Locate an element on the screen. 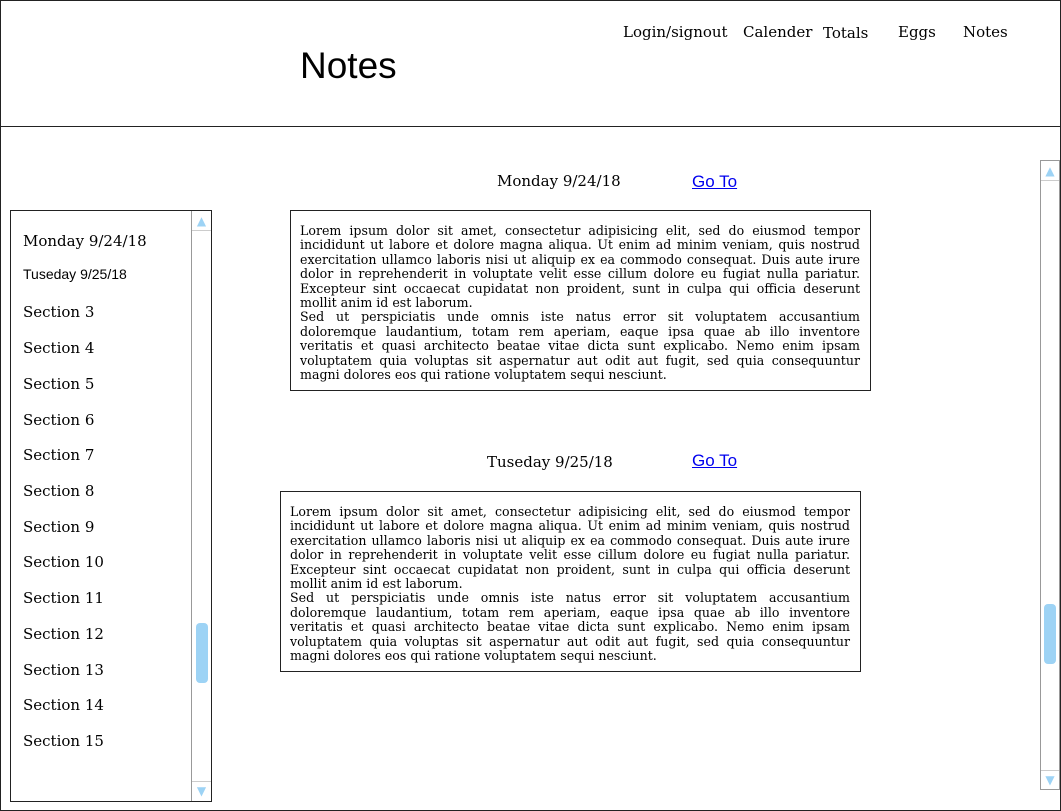  sidebar-item-section-11: Section 11 is located at coordinates (63, 598).